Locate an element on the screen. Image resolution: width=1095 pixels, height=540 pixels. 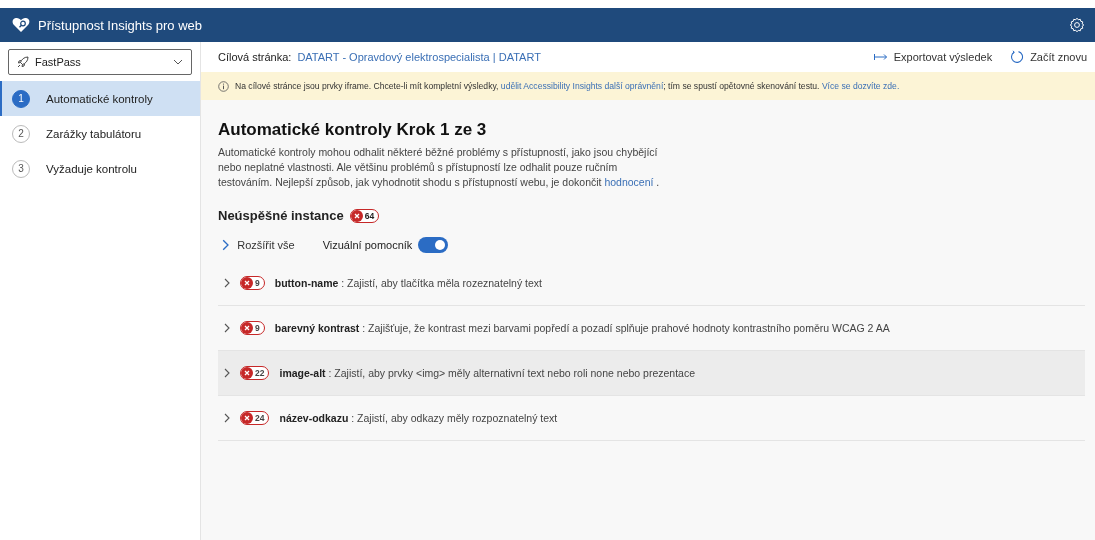
step-number: 2 is located at coordinates (21, 133).